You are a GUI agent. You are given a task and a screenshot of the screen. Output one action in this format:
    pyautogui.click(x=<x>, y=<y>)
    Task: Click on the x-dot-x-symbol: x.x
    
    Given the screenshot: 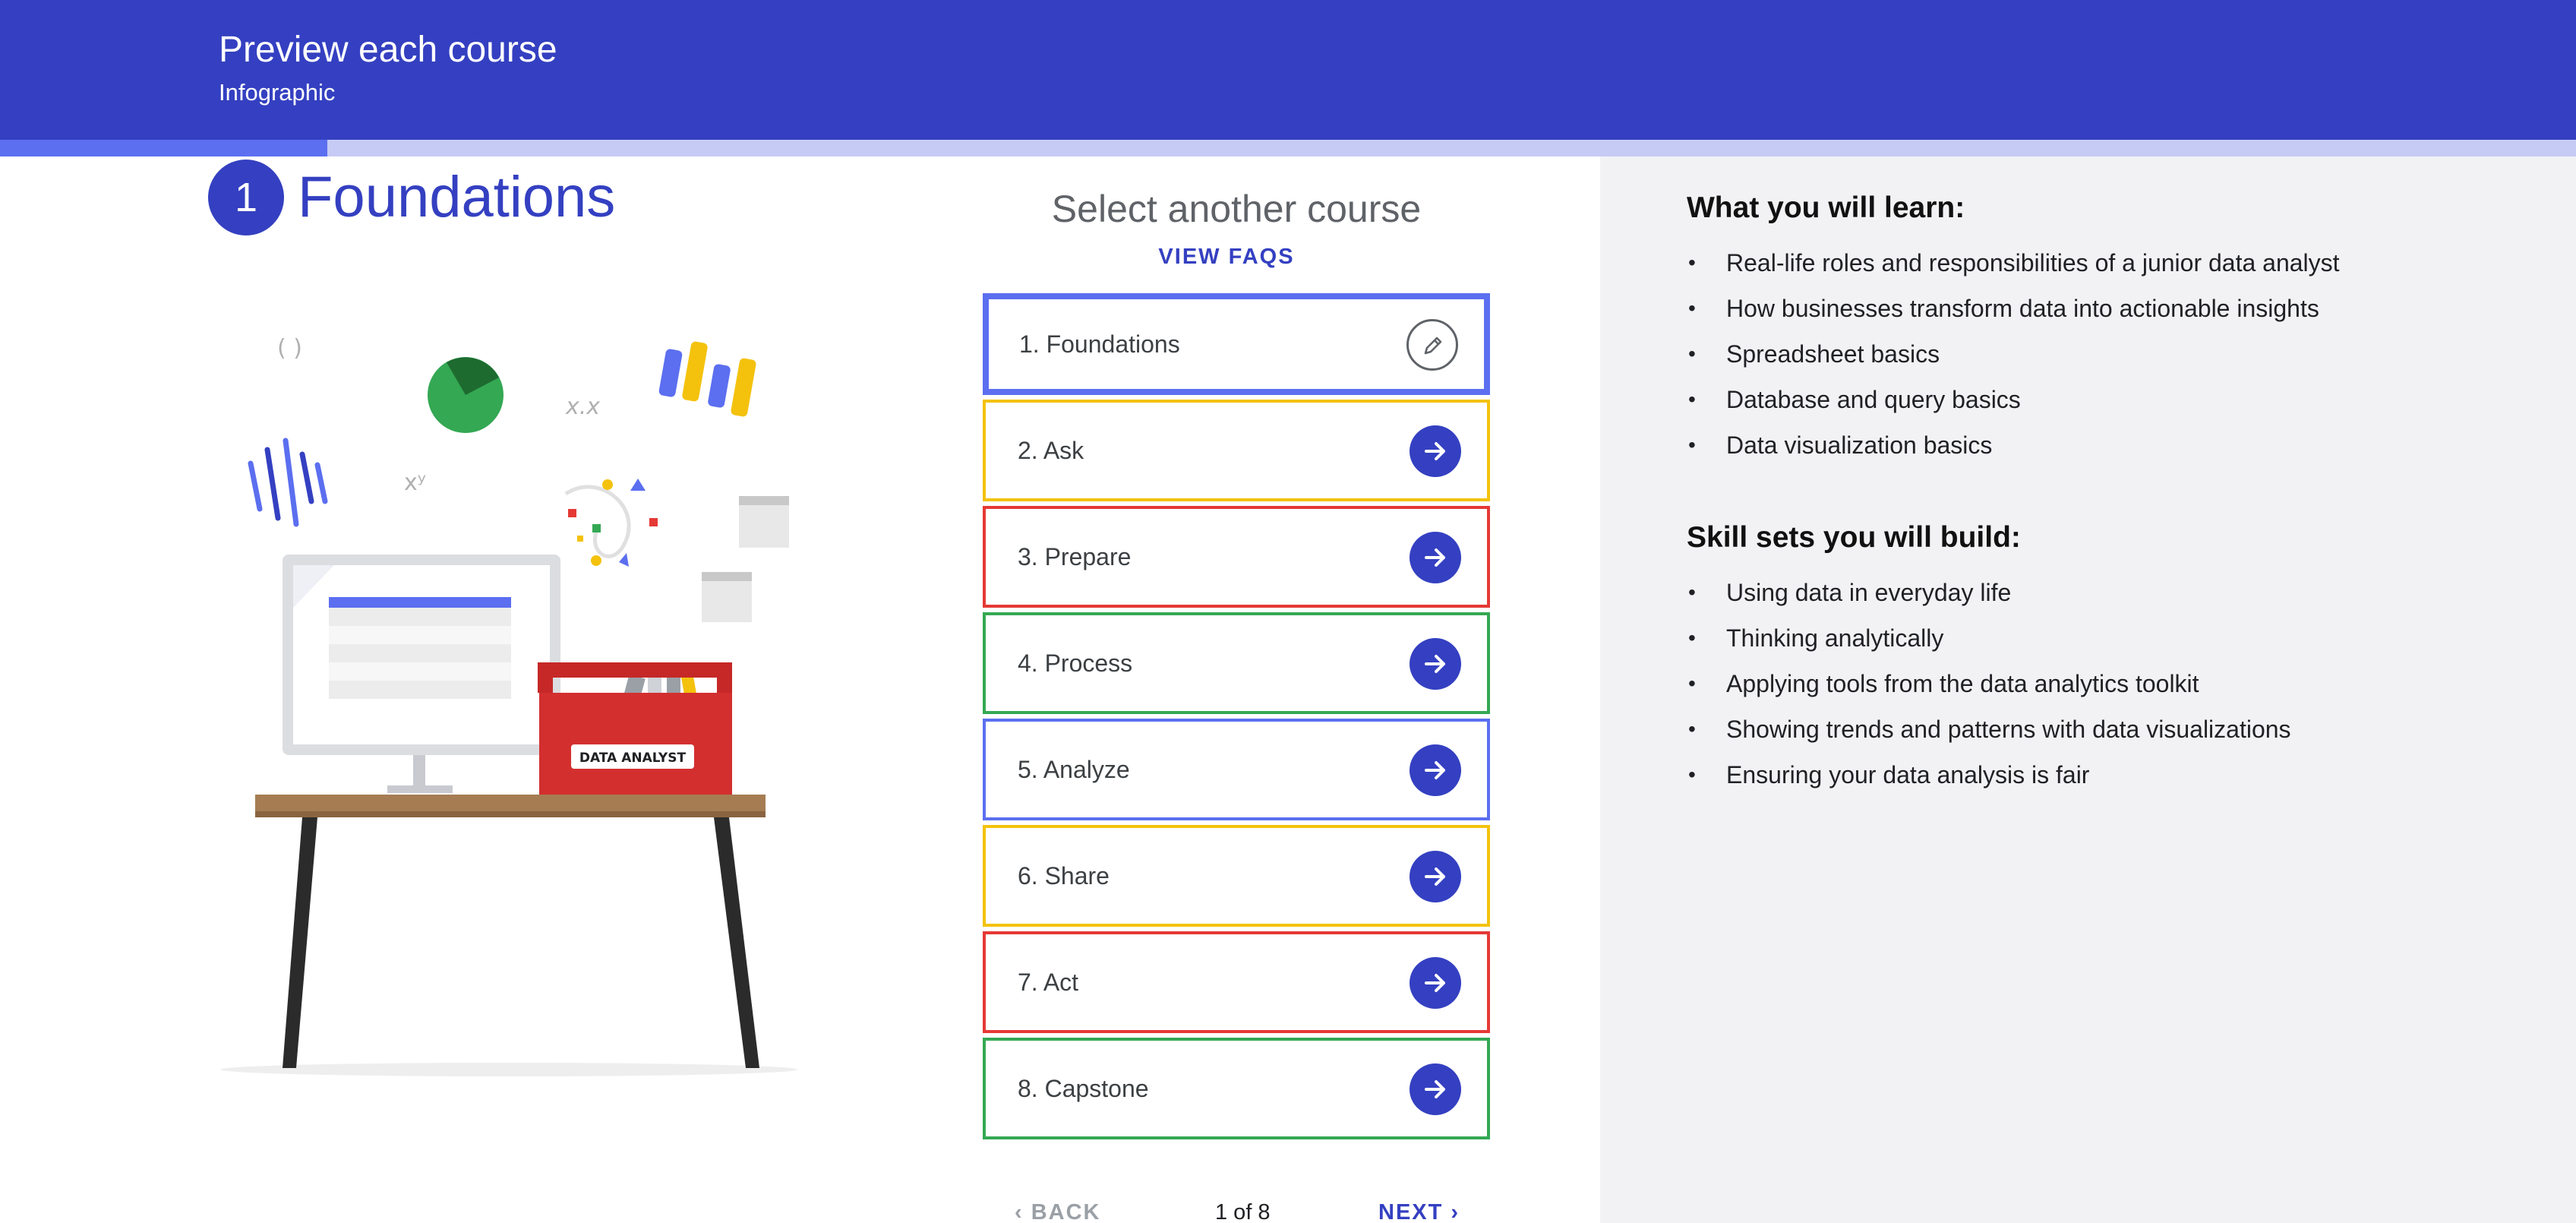 What is the action you would take?
    pyautogui.click(x=582, y=407)
    